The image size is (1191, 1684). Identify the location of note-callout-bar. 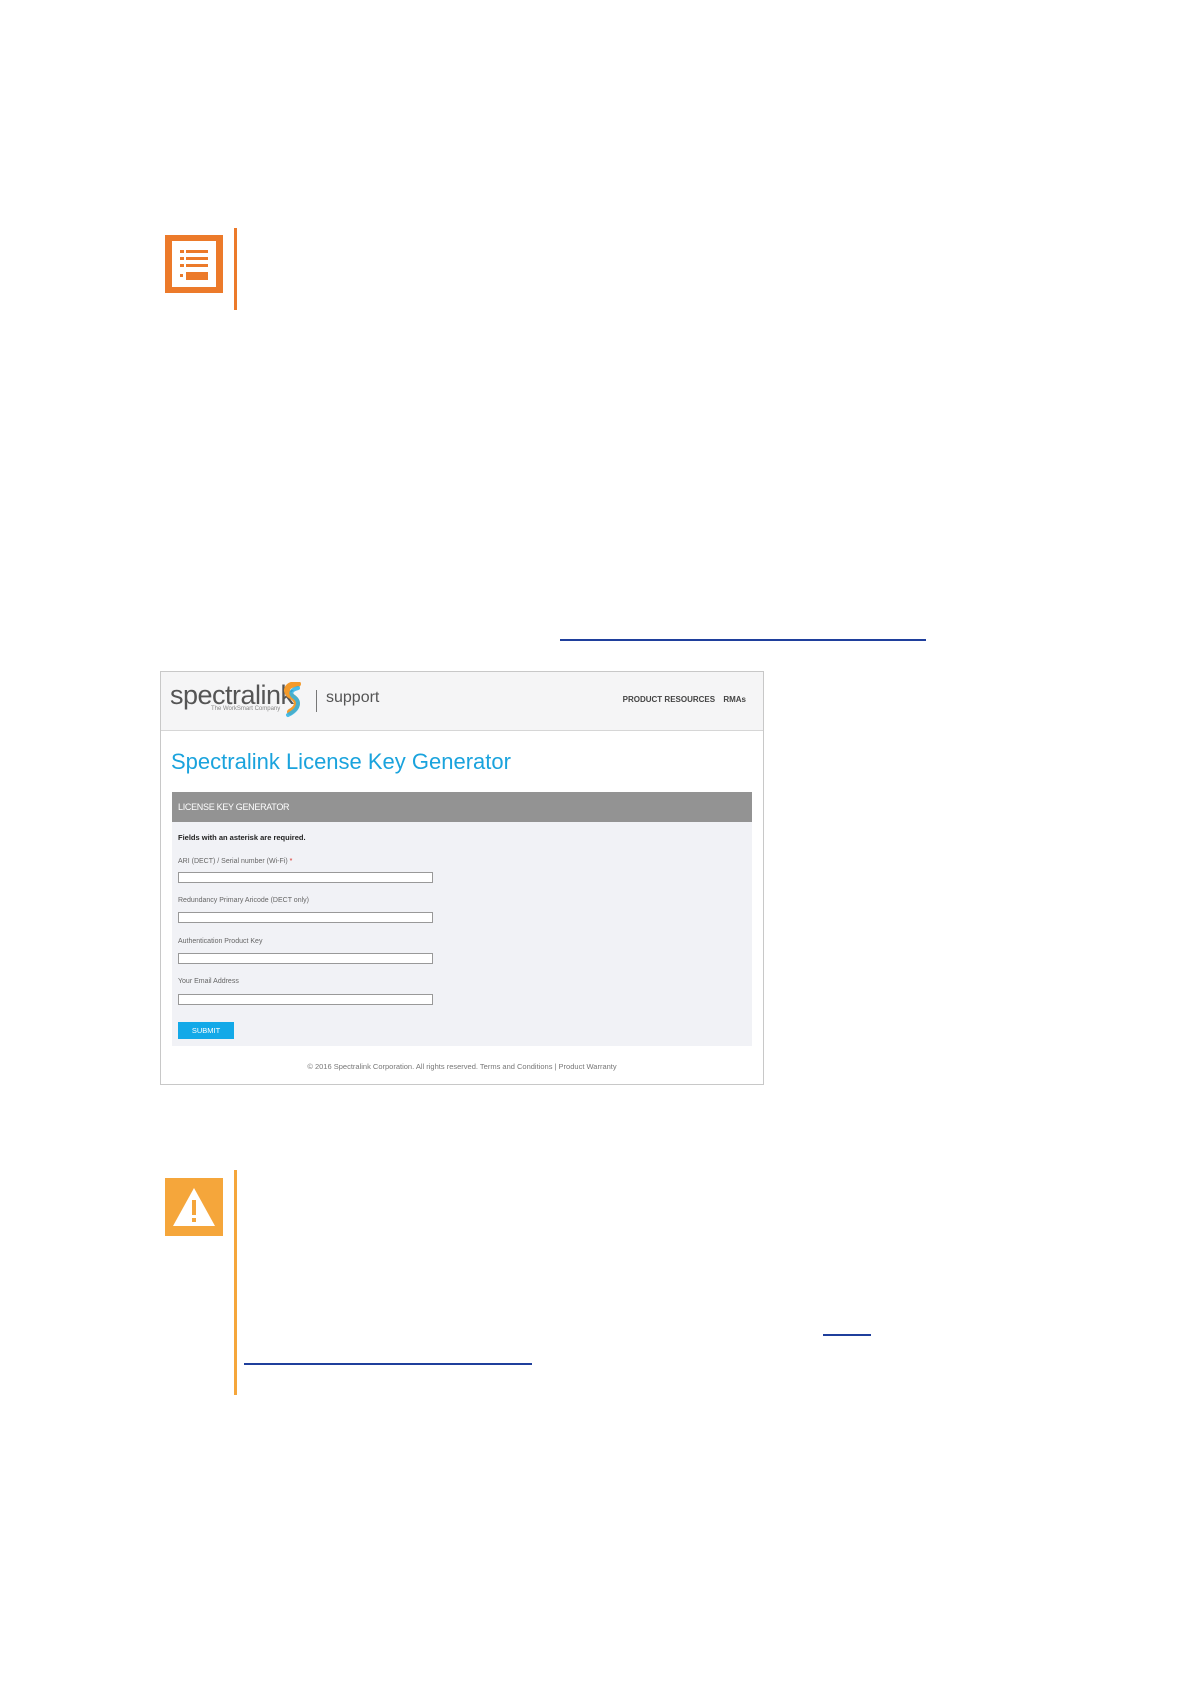
(235, 269).